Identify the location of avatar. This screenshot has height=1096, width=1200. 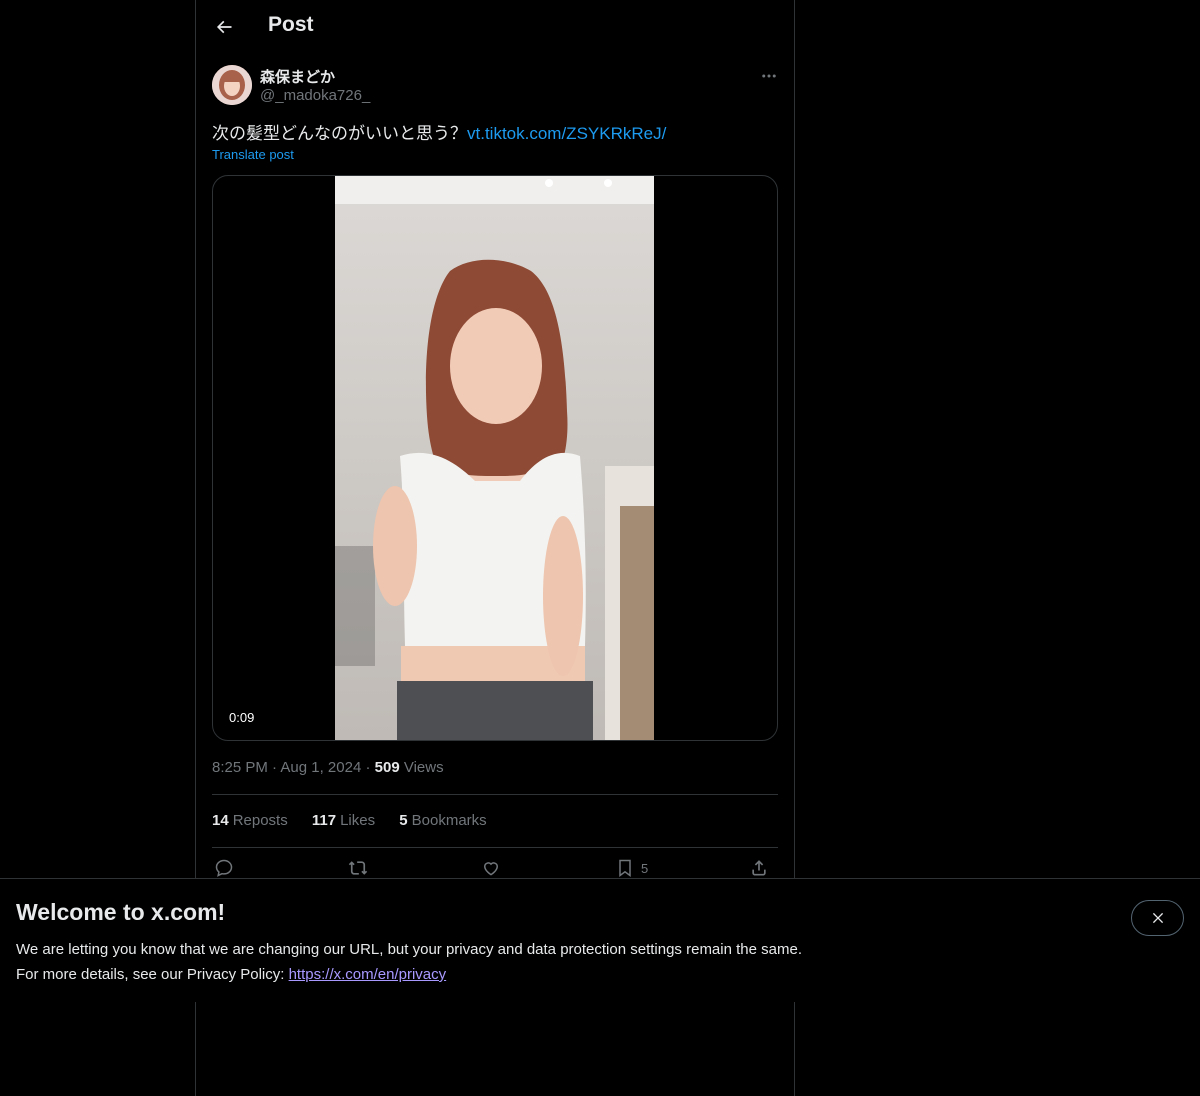
(232, 85).